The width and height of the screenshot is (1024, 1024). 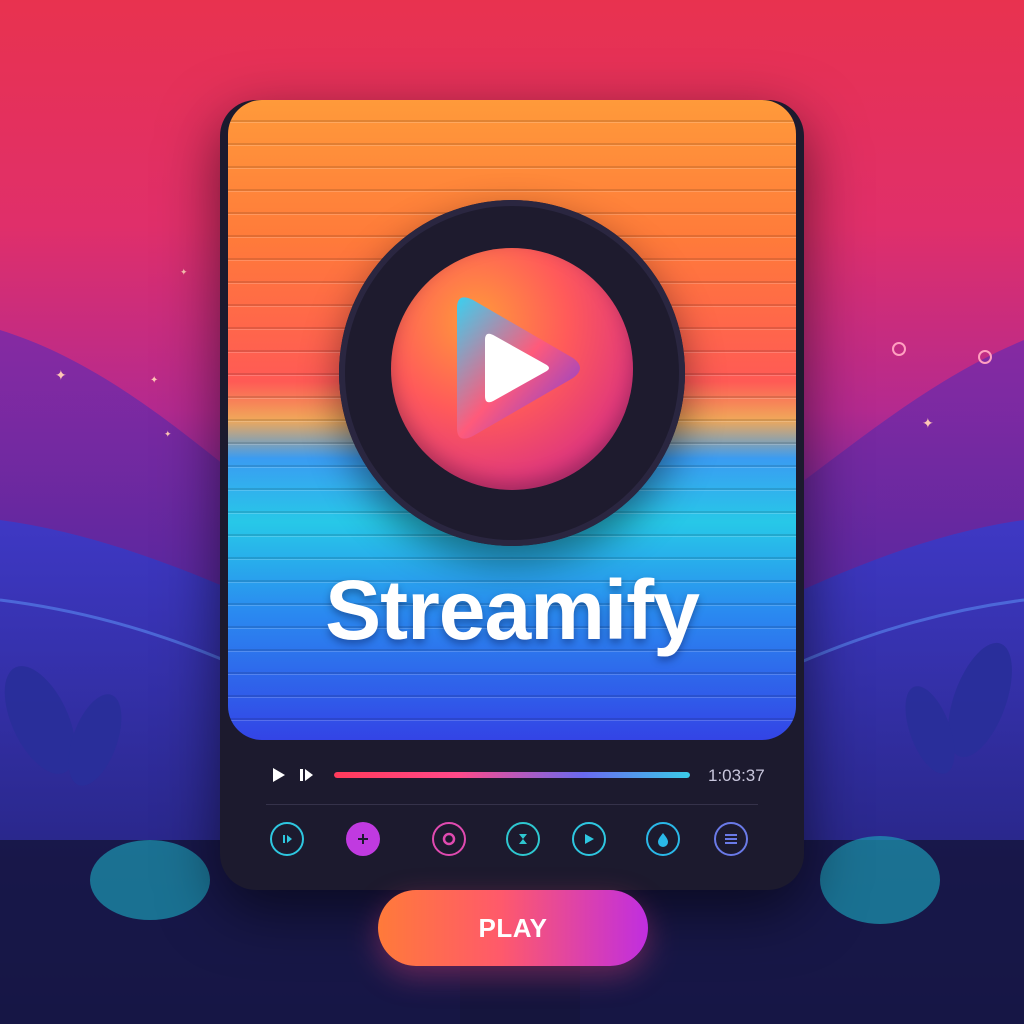 What do you see at coordinates (513, 928) in the screenshot?
I see `play-button: PLAY` at bounding box center [513, 928].